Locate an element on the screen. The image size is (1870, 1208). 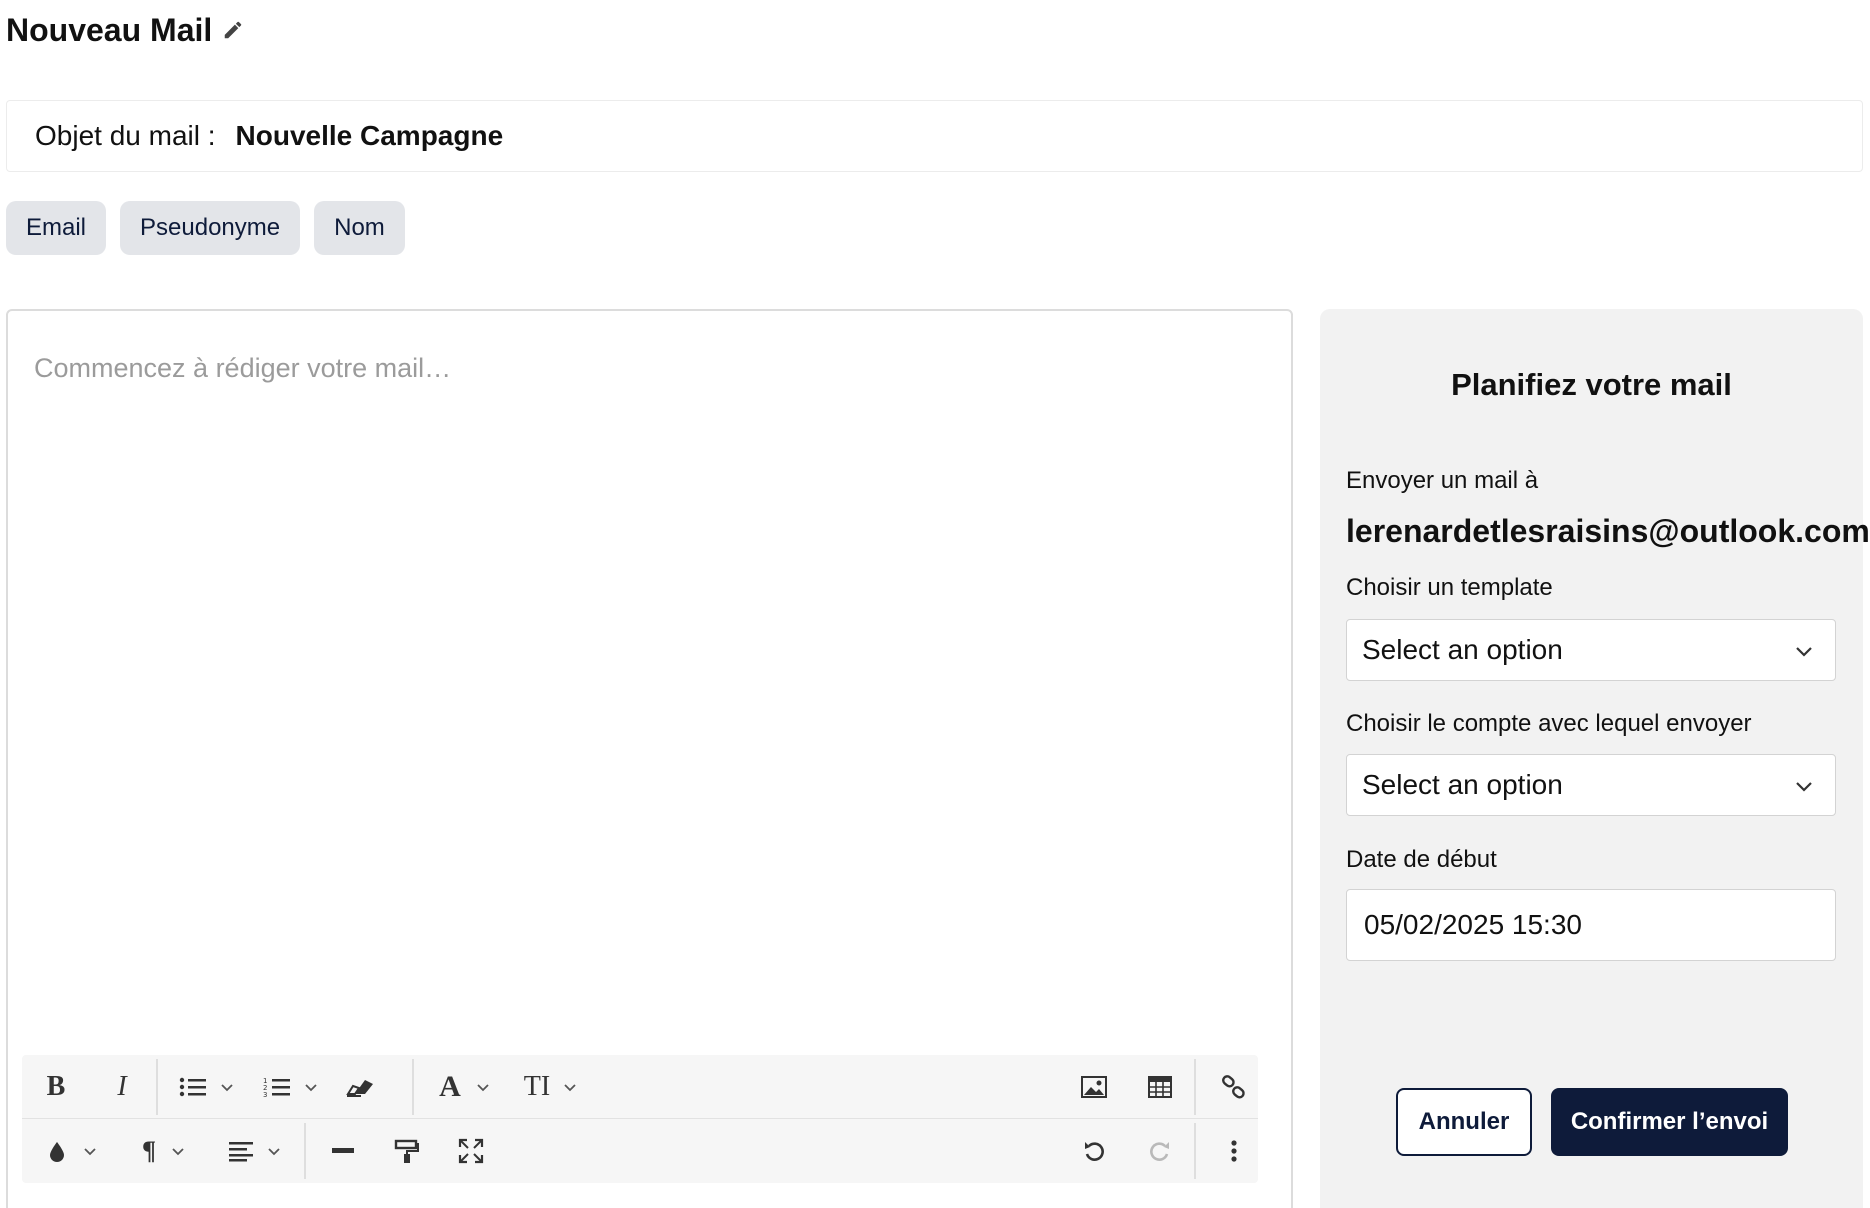
table-icon is located at coordinates (1160, 1087).